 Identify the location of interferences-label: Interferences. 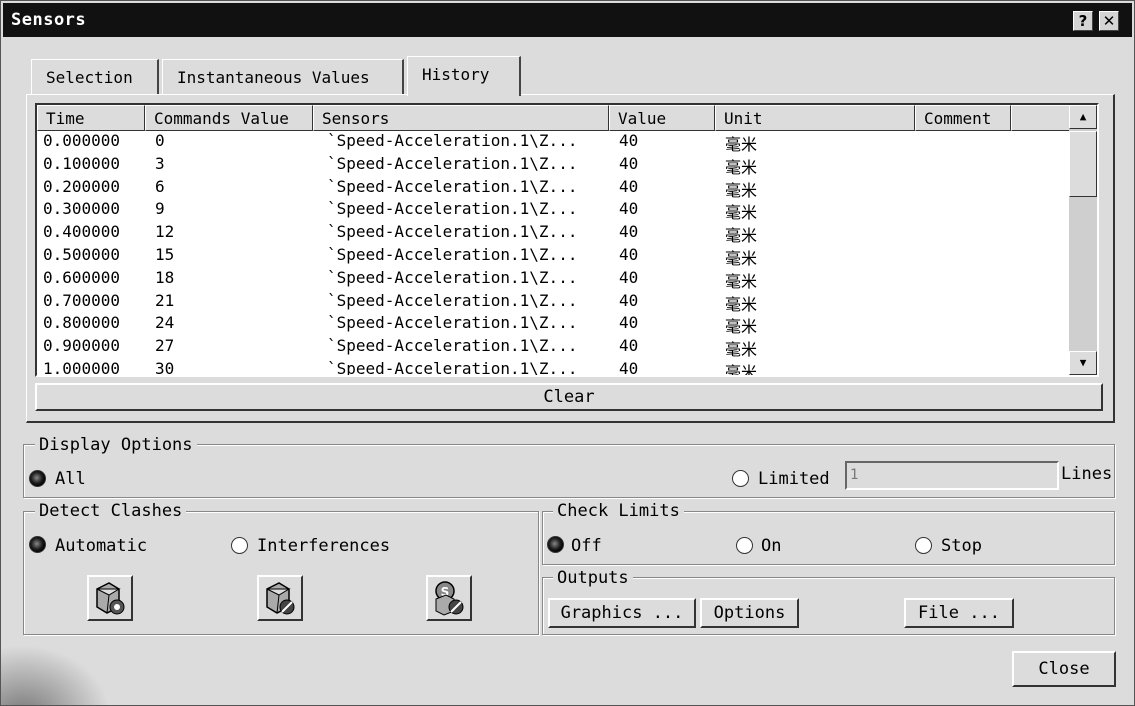
(324, 546).